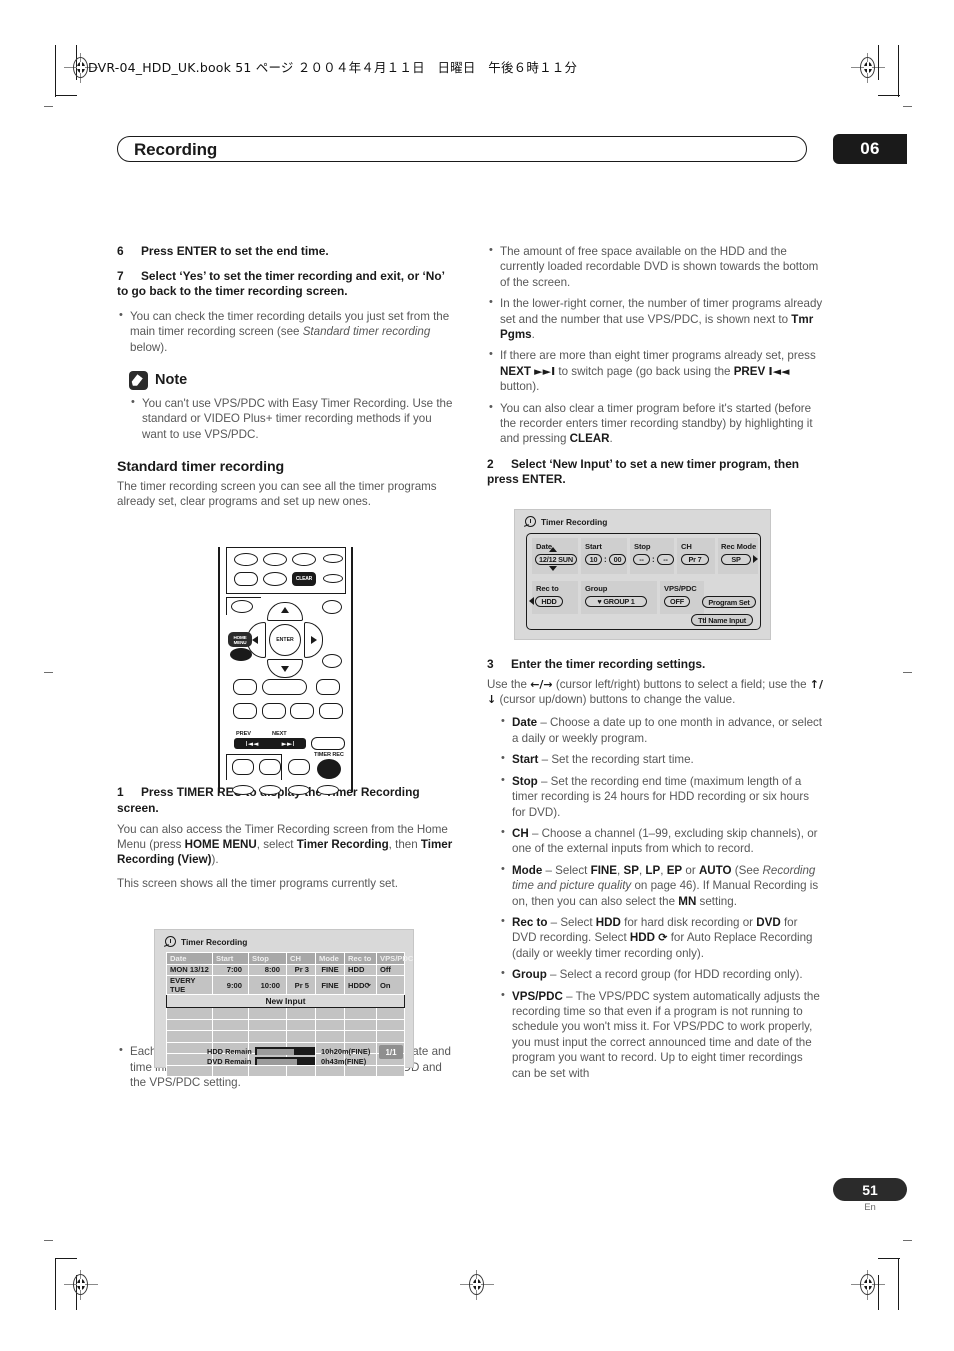 The width and height of the screenshot is (954, 1351). What do you see at coordinates (288, 743) in the screenshot?
I see `remote-key-next-glyph: ►►I` at bounding box center [288, 743].